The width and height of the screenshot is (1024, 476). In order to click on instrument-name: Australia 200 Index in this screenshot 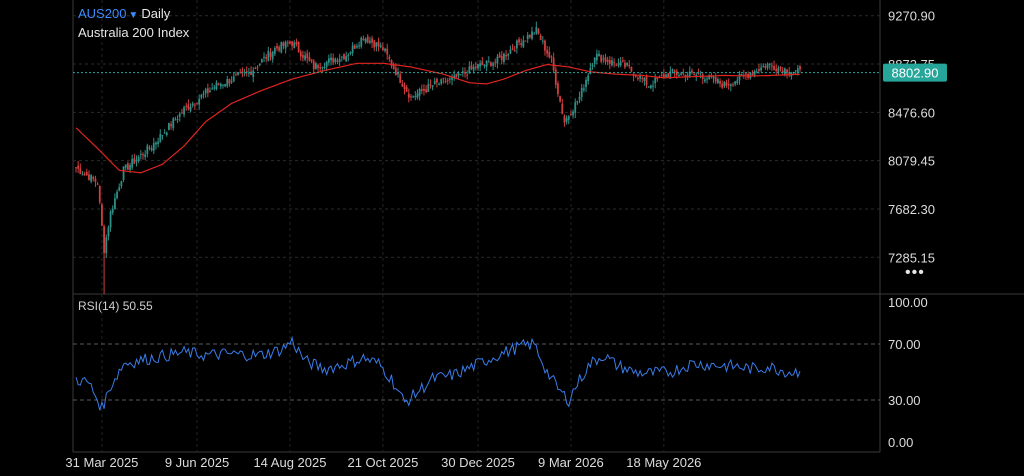, I will do `click(134, 32)`.